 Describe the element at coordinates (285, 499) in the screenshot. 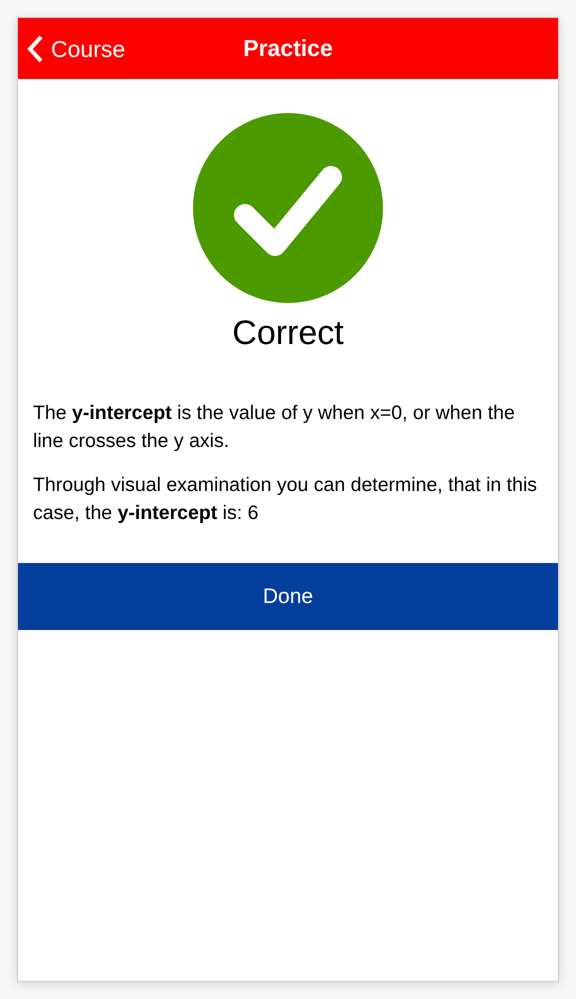

I see `explanation-text: Through visual examination you can determine, that in this case, the y-intercept is: 6` at that location.